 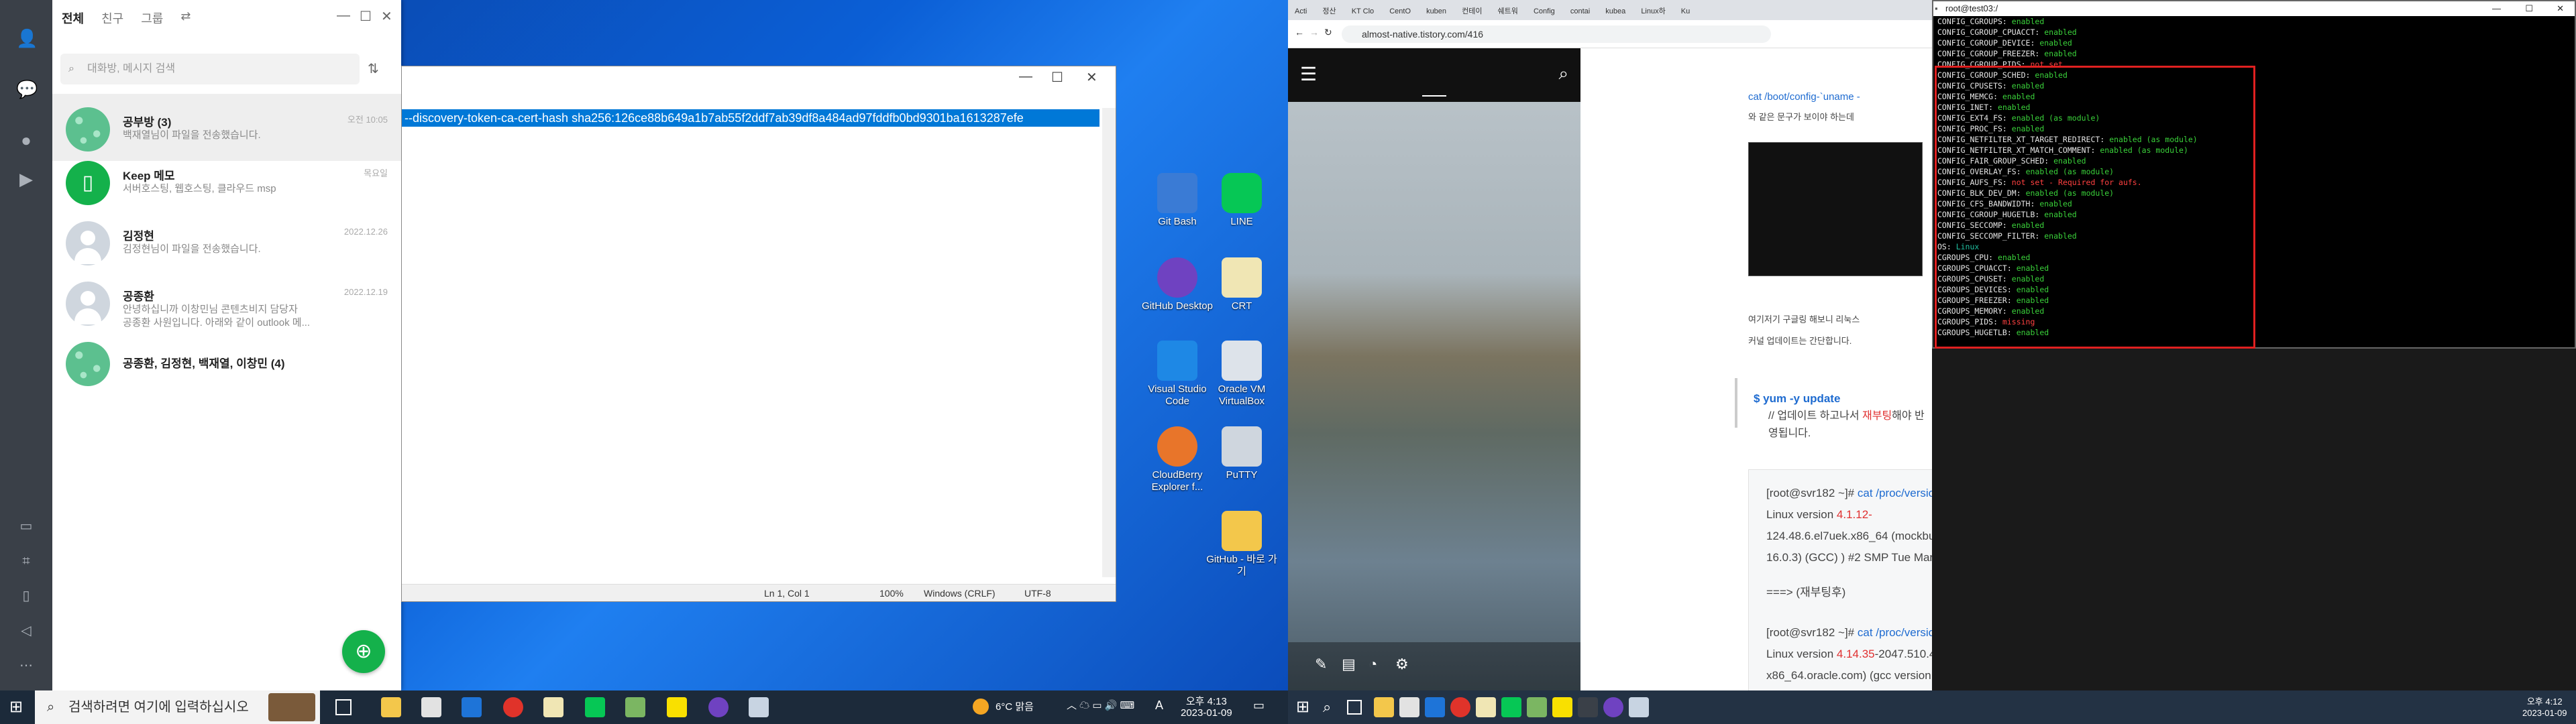 What do you see at coordinates (1544, 8) in the screenshot?
I see `browser-tab: Config` at bounding box center [1544, 8].